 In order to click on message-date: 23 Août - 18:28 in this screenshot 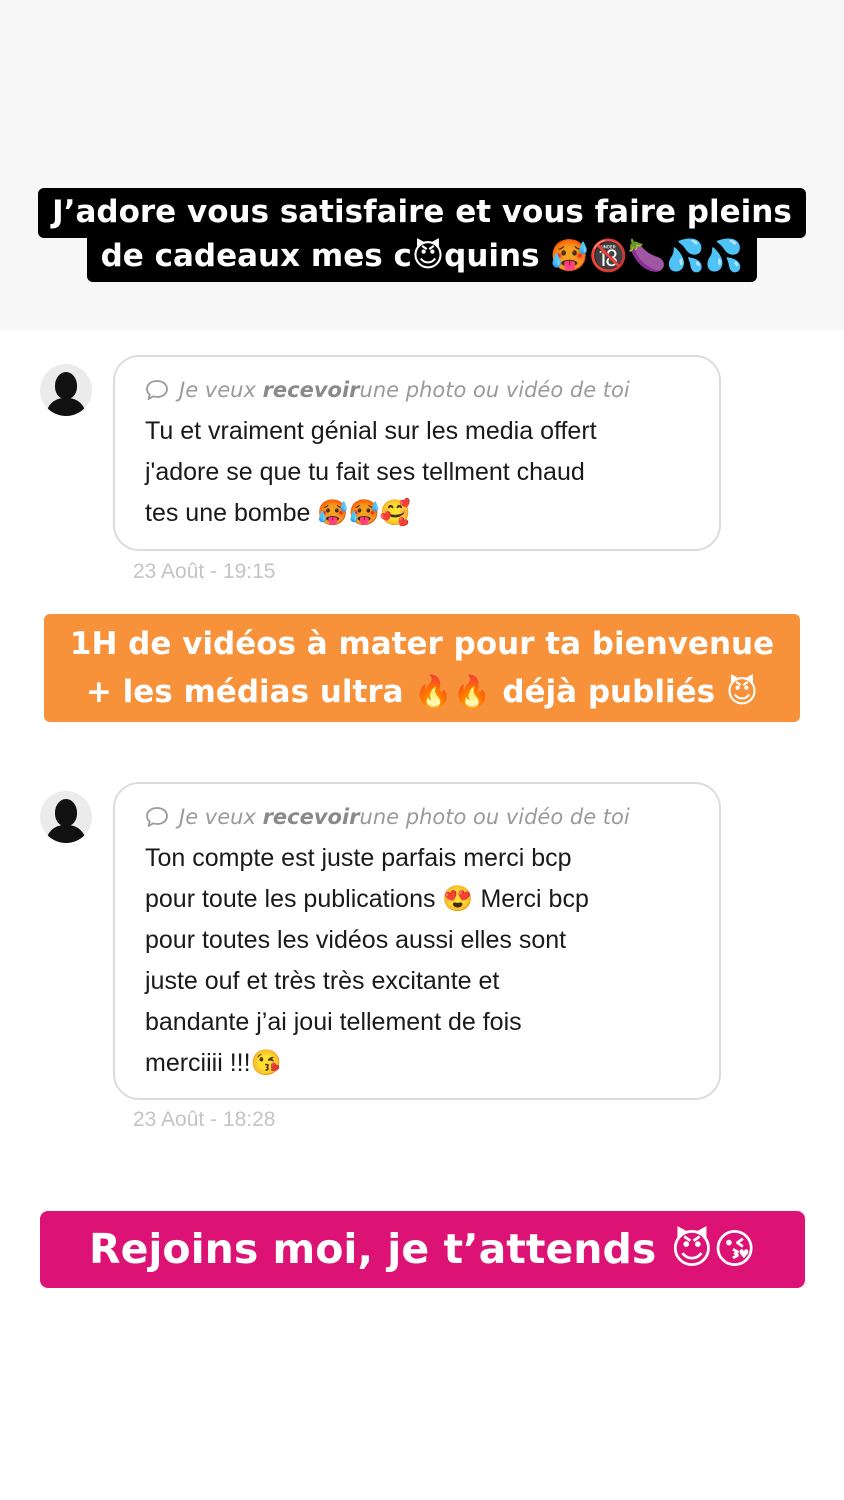, I will do `click(204, 1119)`.